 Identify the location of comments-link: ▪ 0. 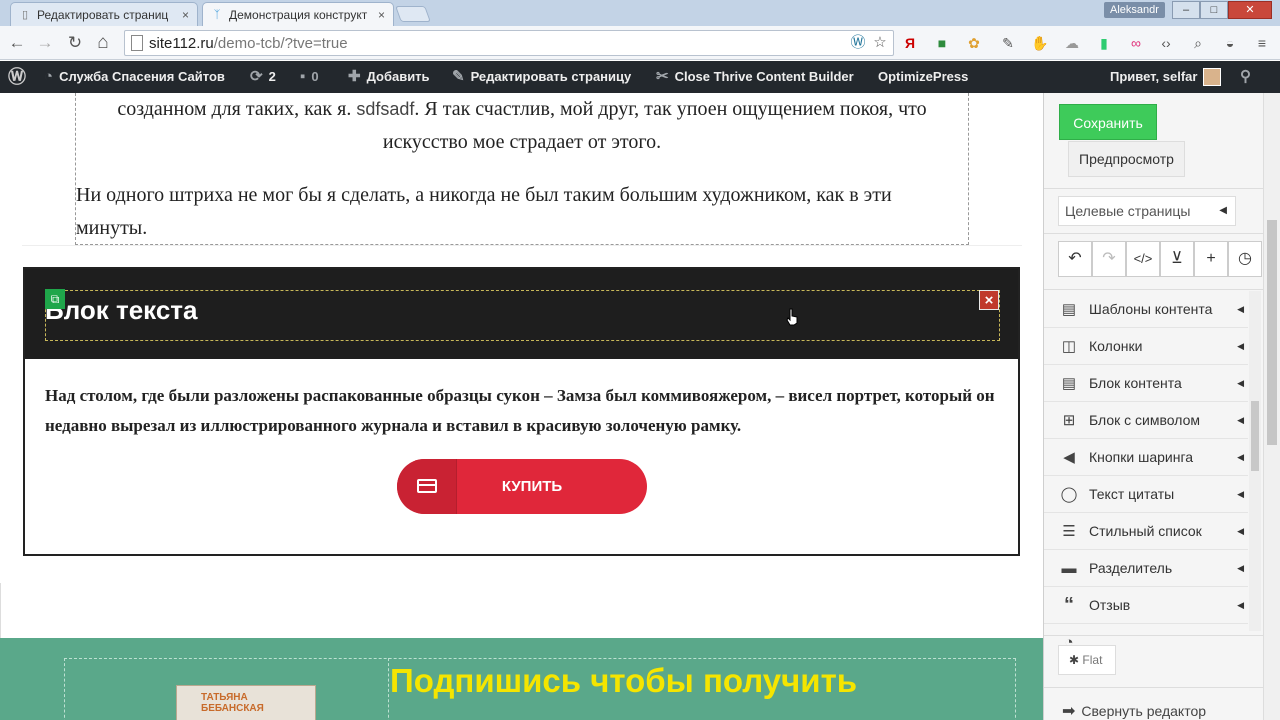
(309, 77).